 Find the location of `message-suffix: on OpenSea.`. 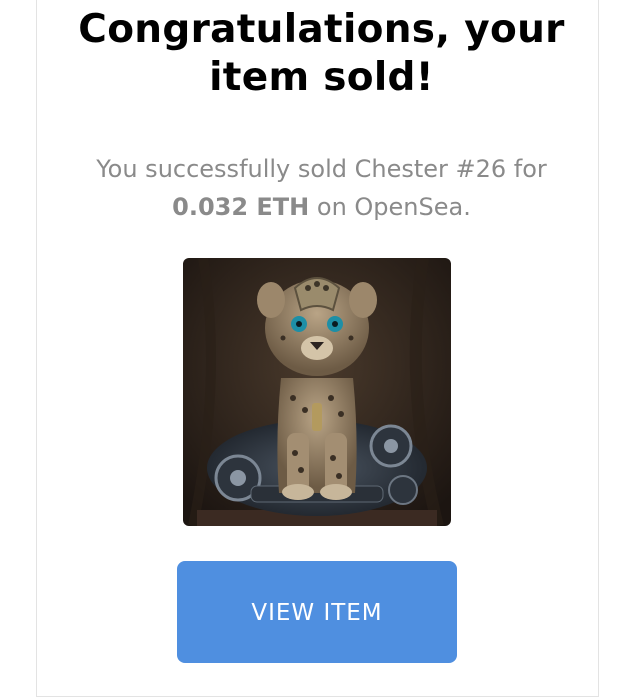

message-suffix: on OpenSea. is located at coordinates (393, 207).